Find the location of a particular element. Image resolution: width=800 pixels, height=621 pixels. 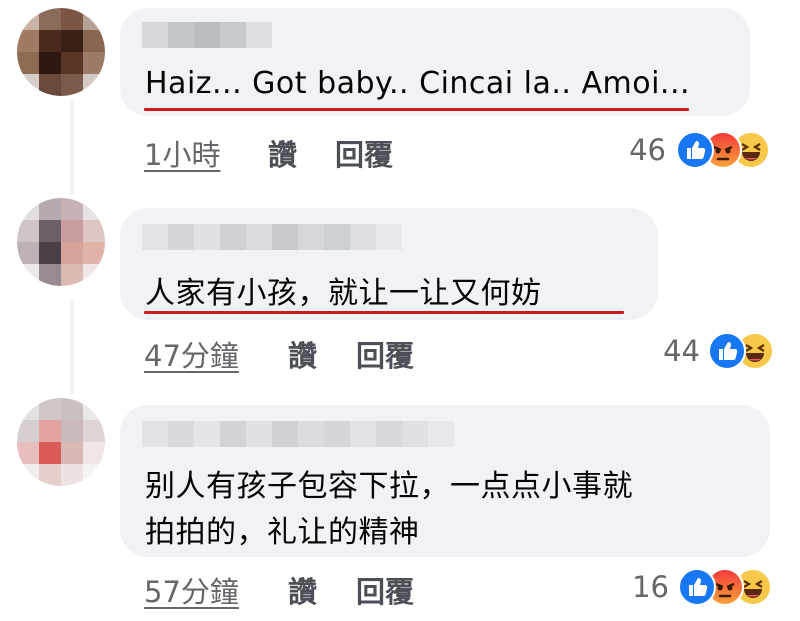

reaction-count: 44 is located at coordinates (667, 351).